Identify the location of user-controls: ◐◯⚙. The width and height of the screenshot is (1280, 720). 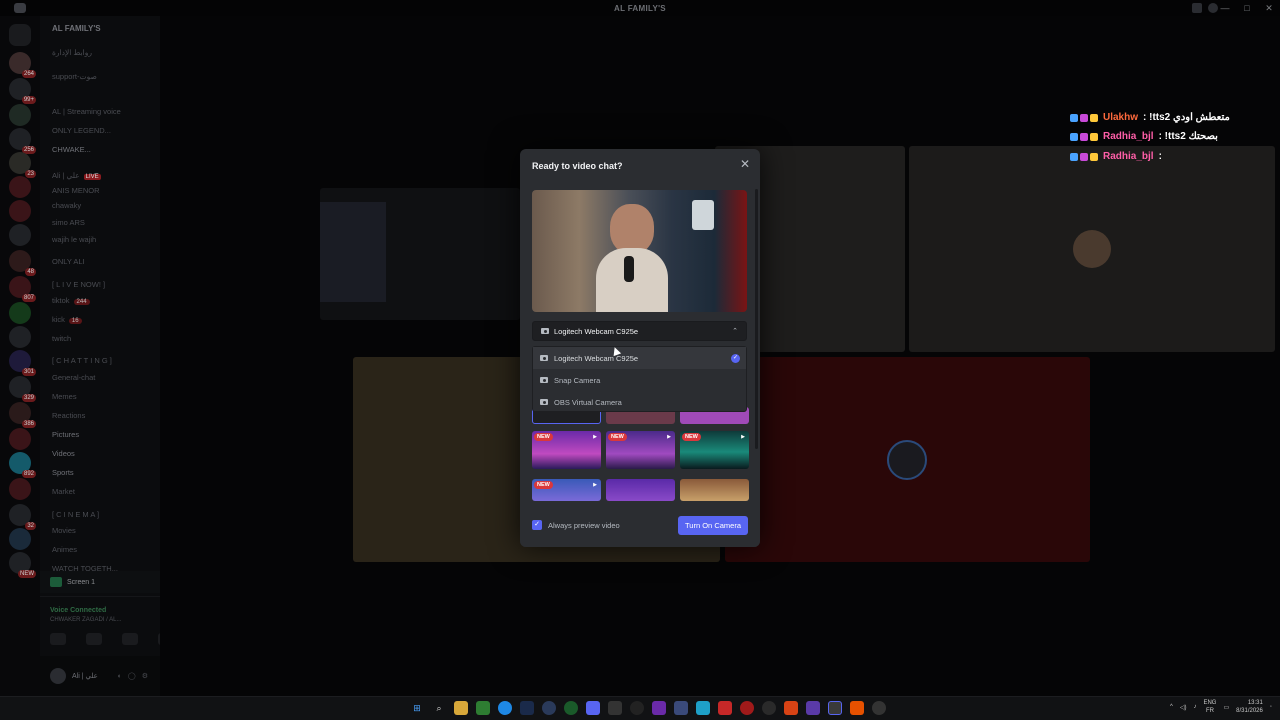
(136, 676).